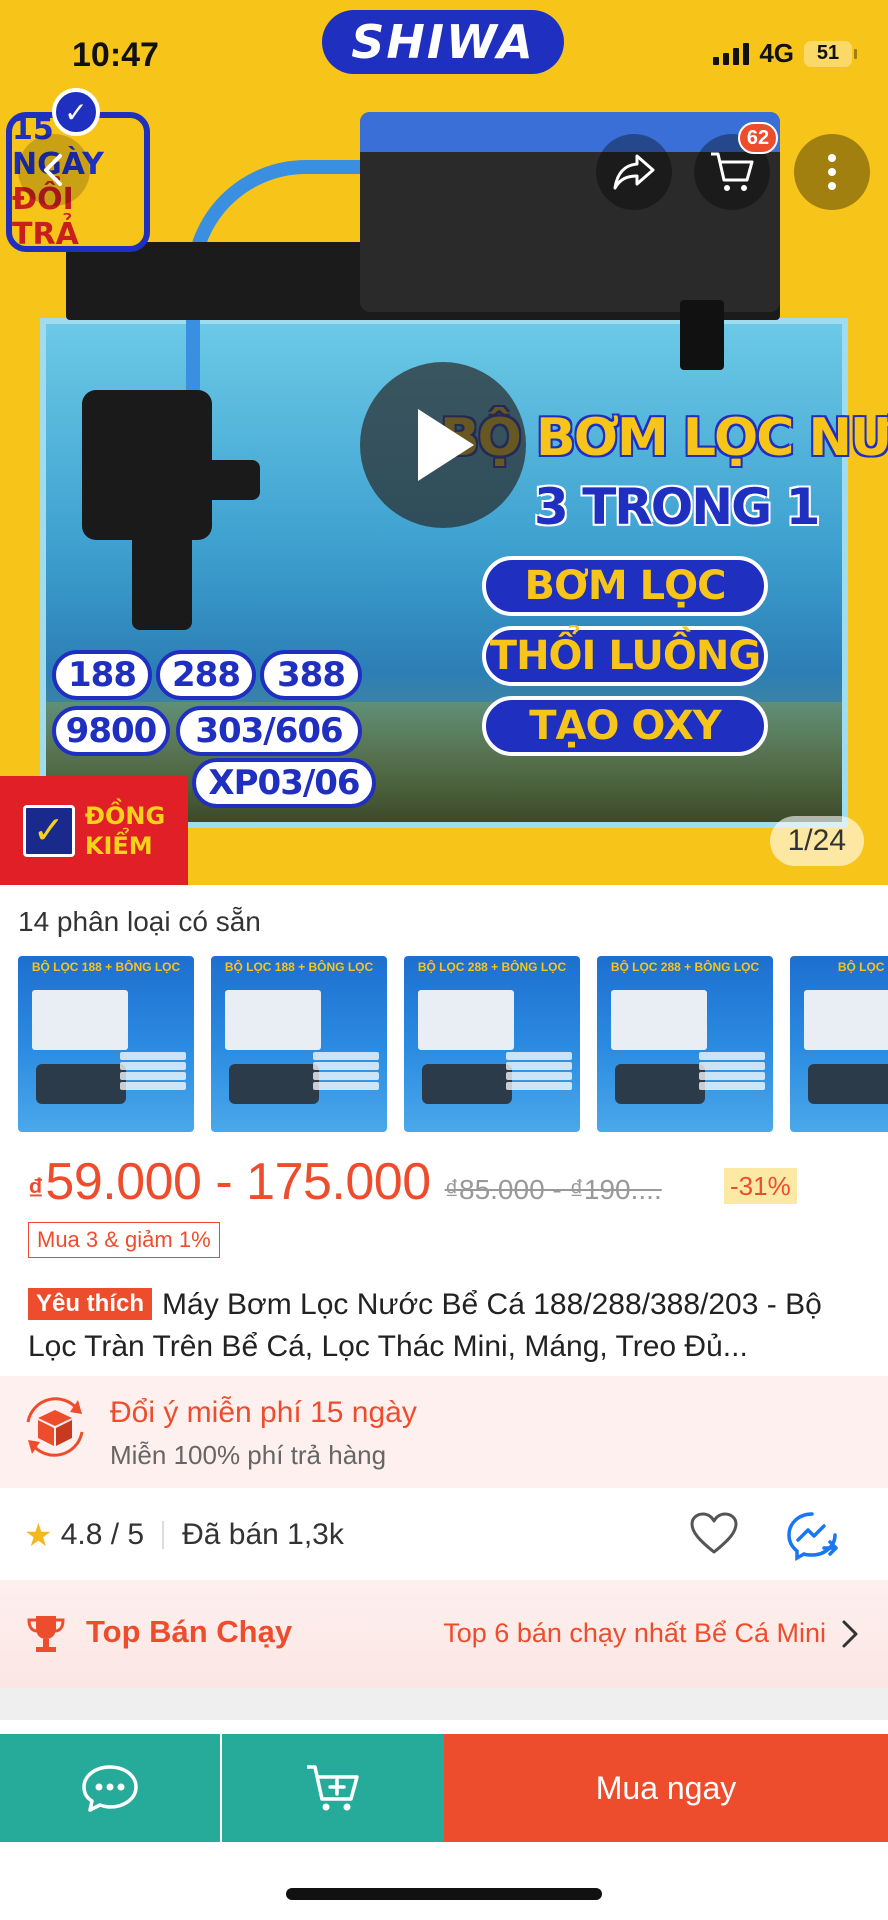  What do you see at coordinates (90, 1304) in the screenshot?
I see `favorite-badge: Yêu thích` at bounding box center [90, 1304].